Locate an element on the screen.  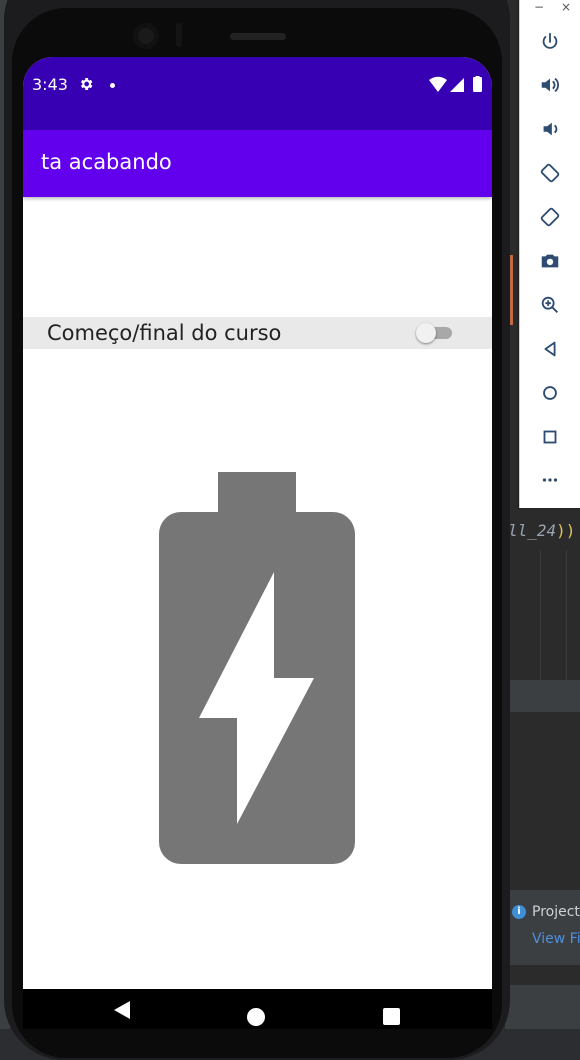
status-time: 3:43 is located at coordinates (50, 84).